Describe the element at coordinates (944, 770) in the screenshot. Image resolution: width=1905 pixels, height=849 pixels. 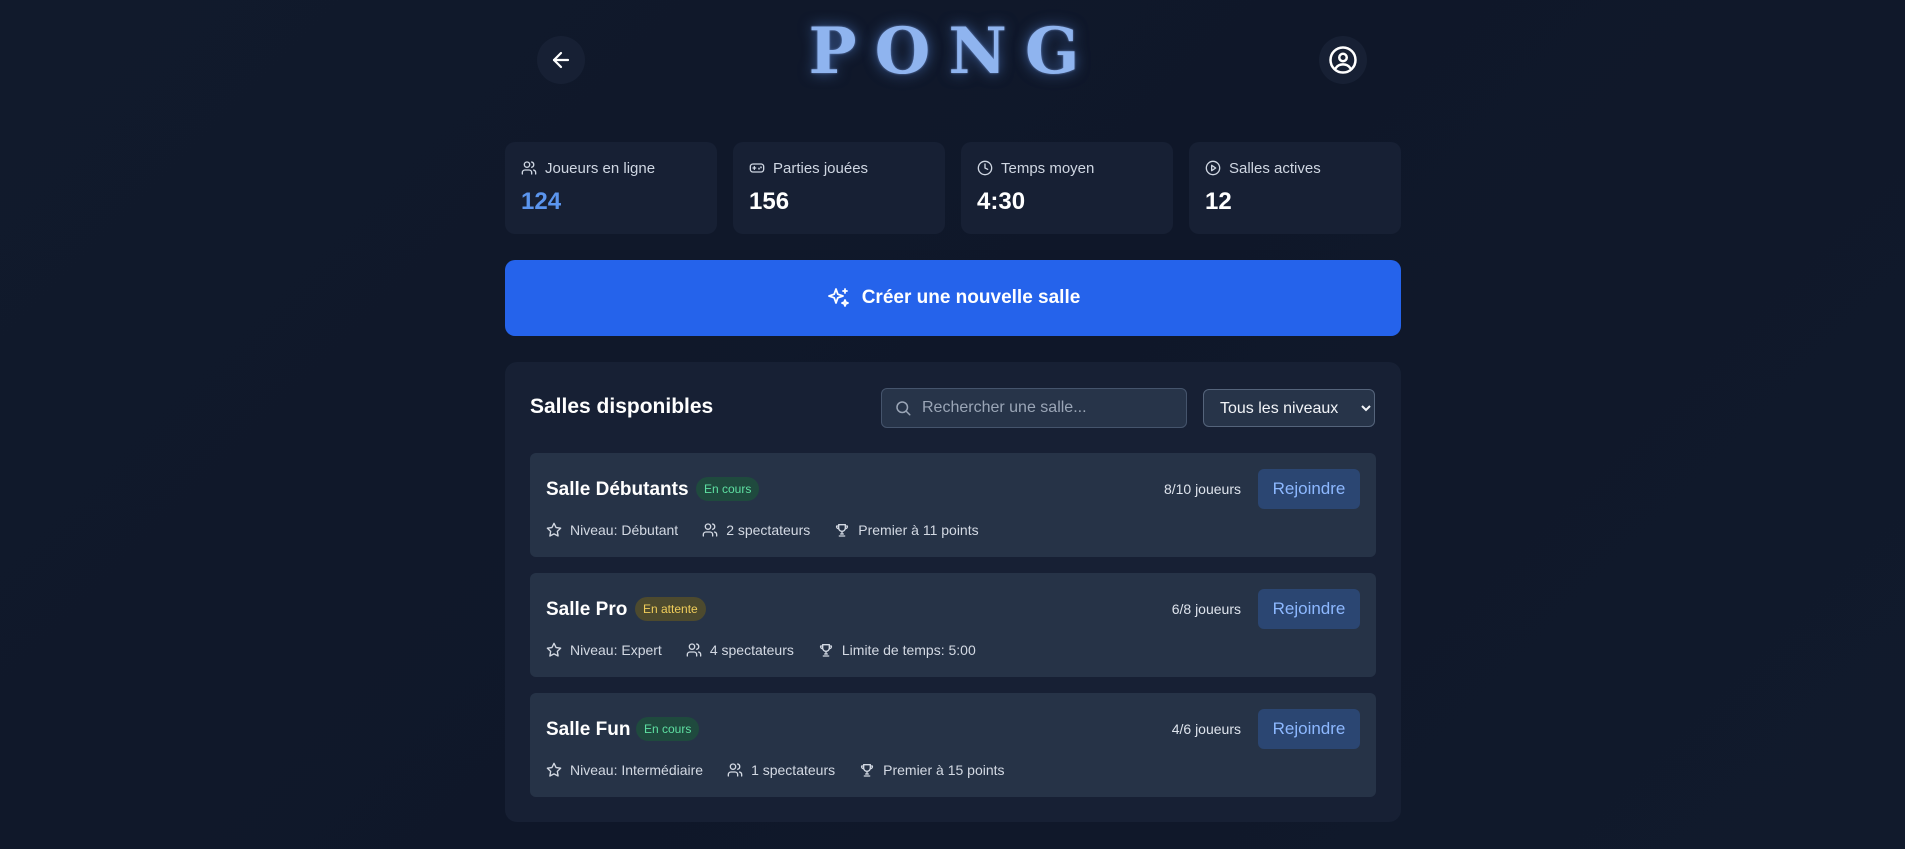
I see `room-rule: Premier à 15 points` at that location.